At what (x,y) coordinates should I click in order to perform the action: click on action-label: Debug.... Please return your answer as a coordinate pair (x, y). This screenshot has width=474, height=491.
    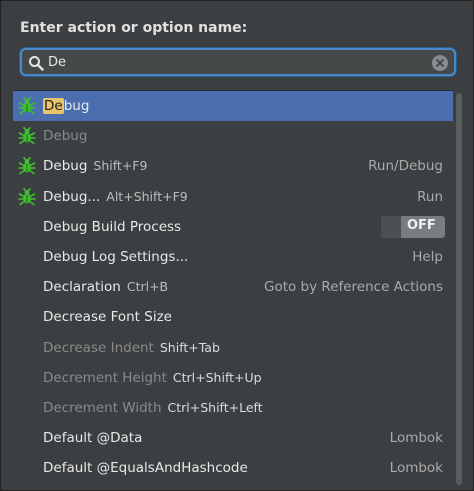
    Looking at the image, I should click on (72, 196).